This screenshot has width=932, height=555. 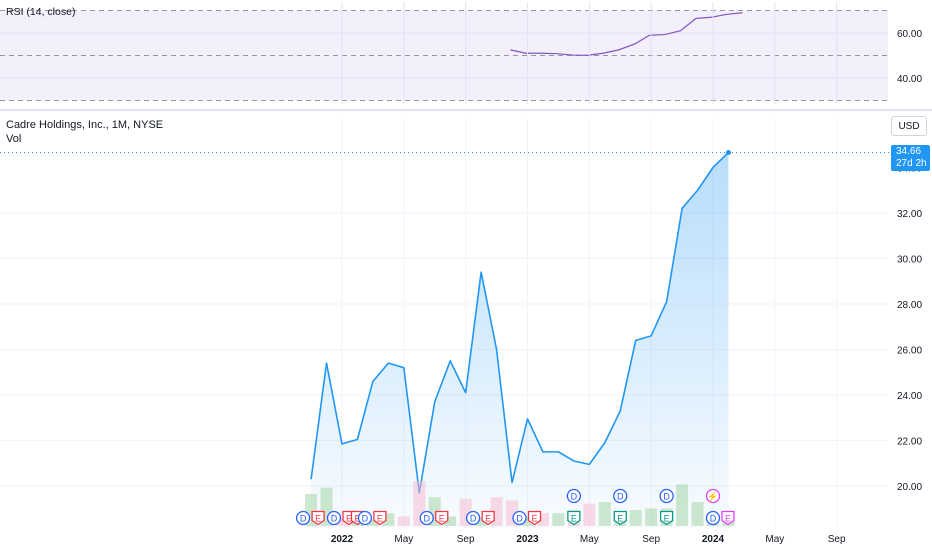 I want to click on price-tick-label-0: 20.00, so click(x=909, y=487).